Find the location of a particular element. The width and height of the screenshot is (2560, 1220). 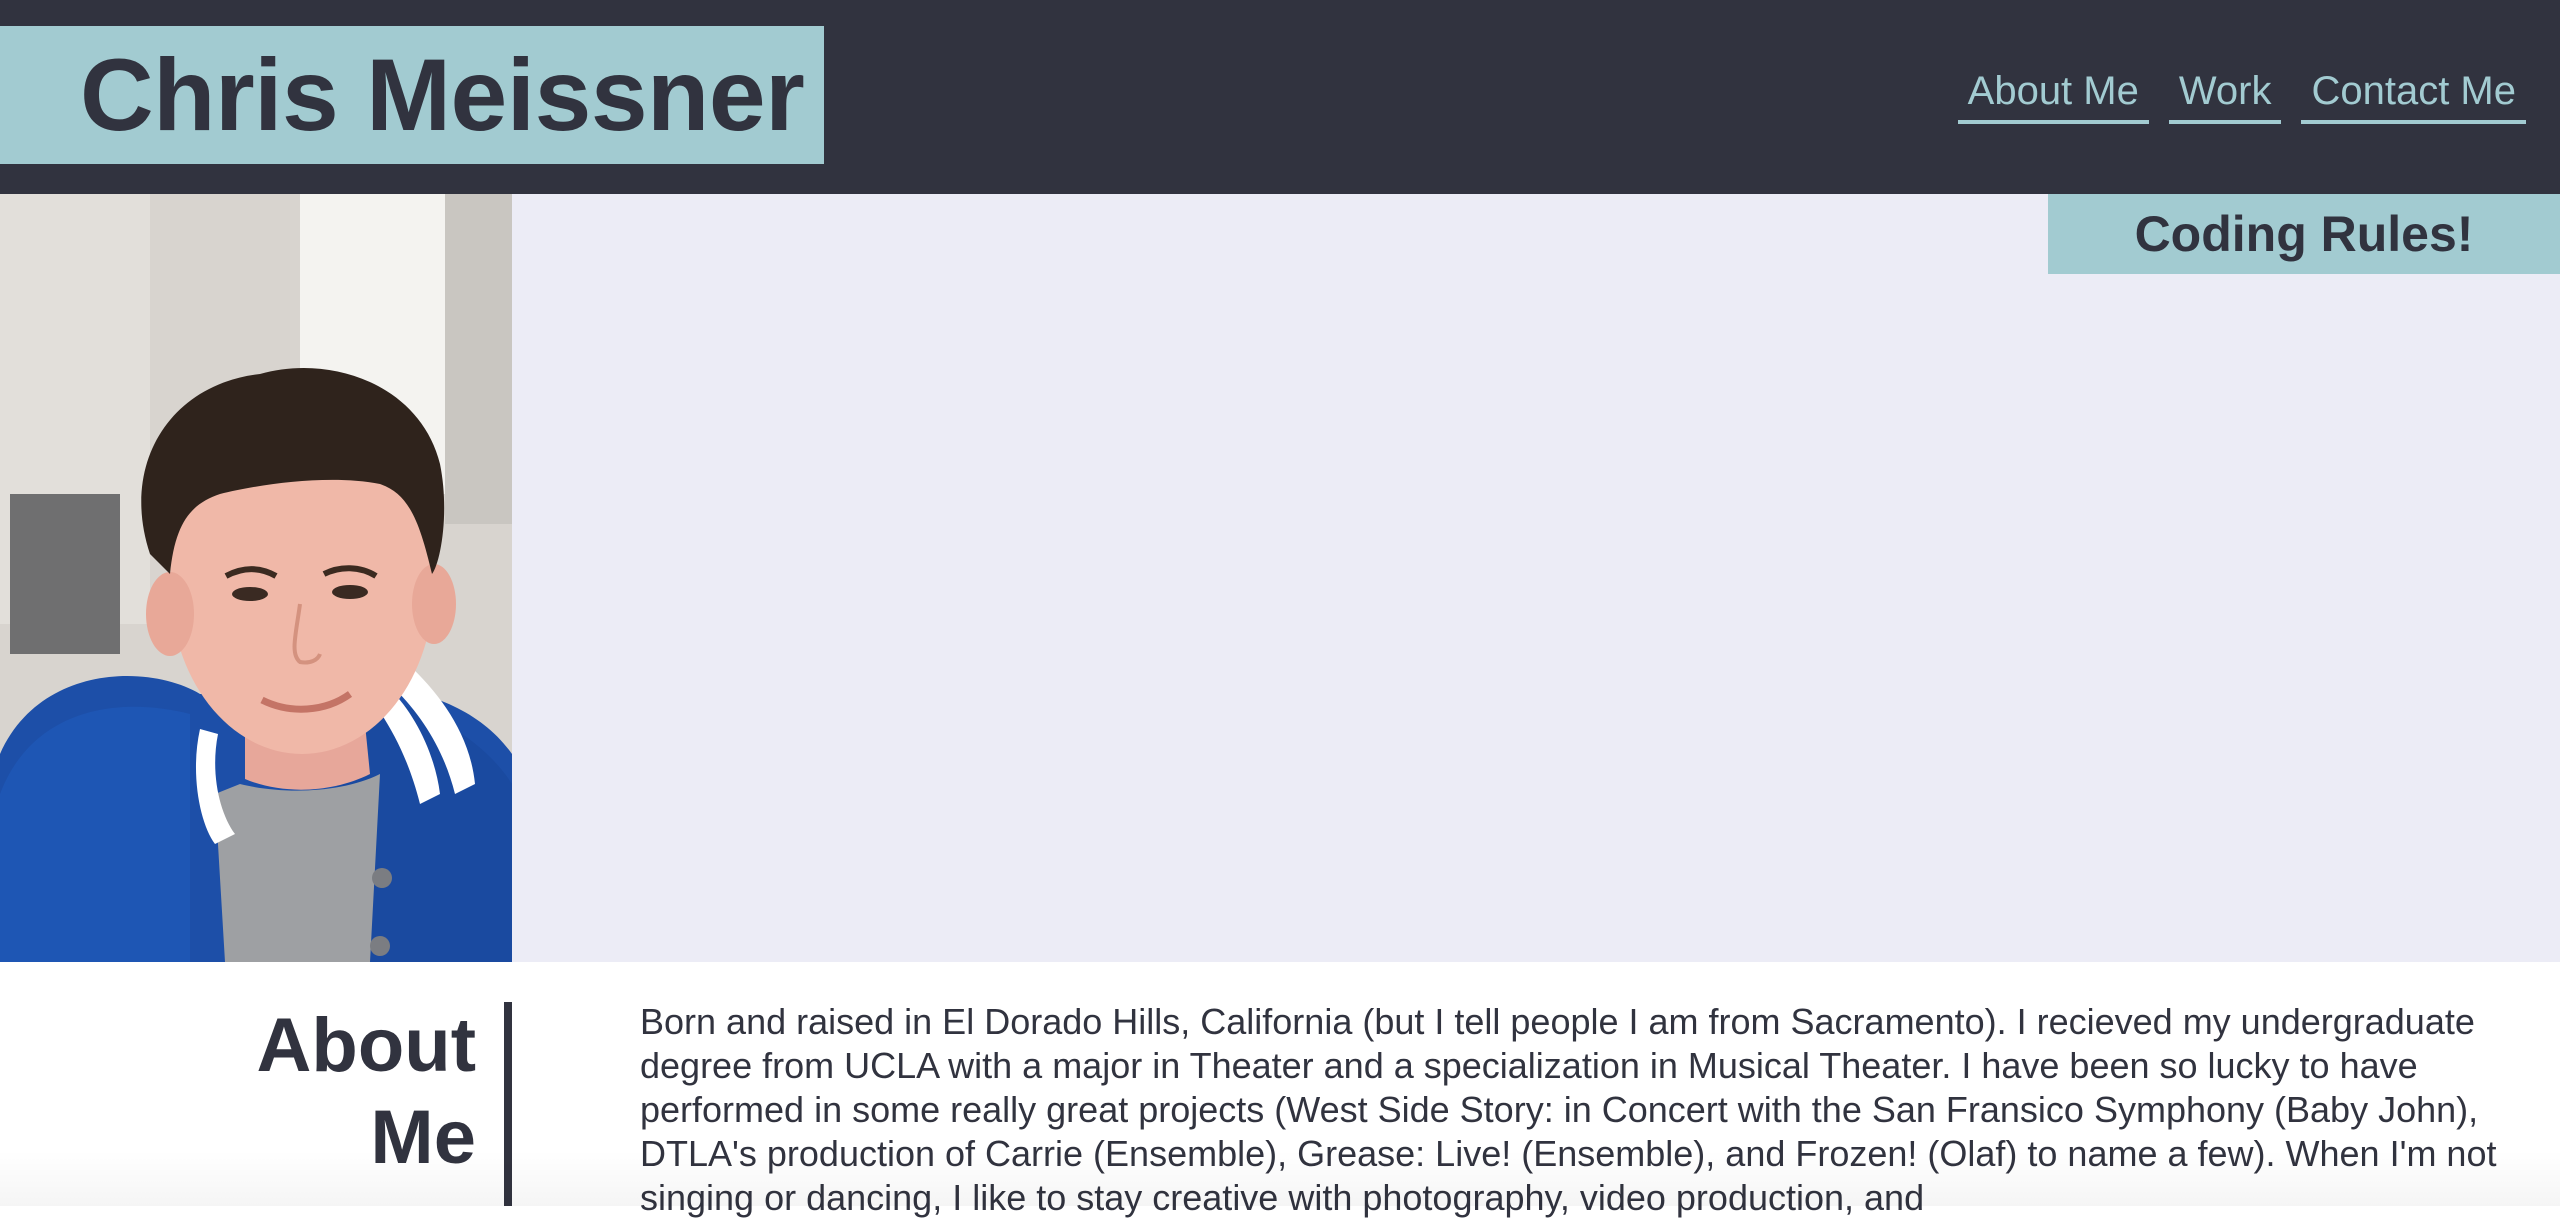

about-heading: About Me is located at coordinates (328, 1092).